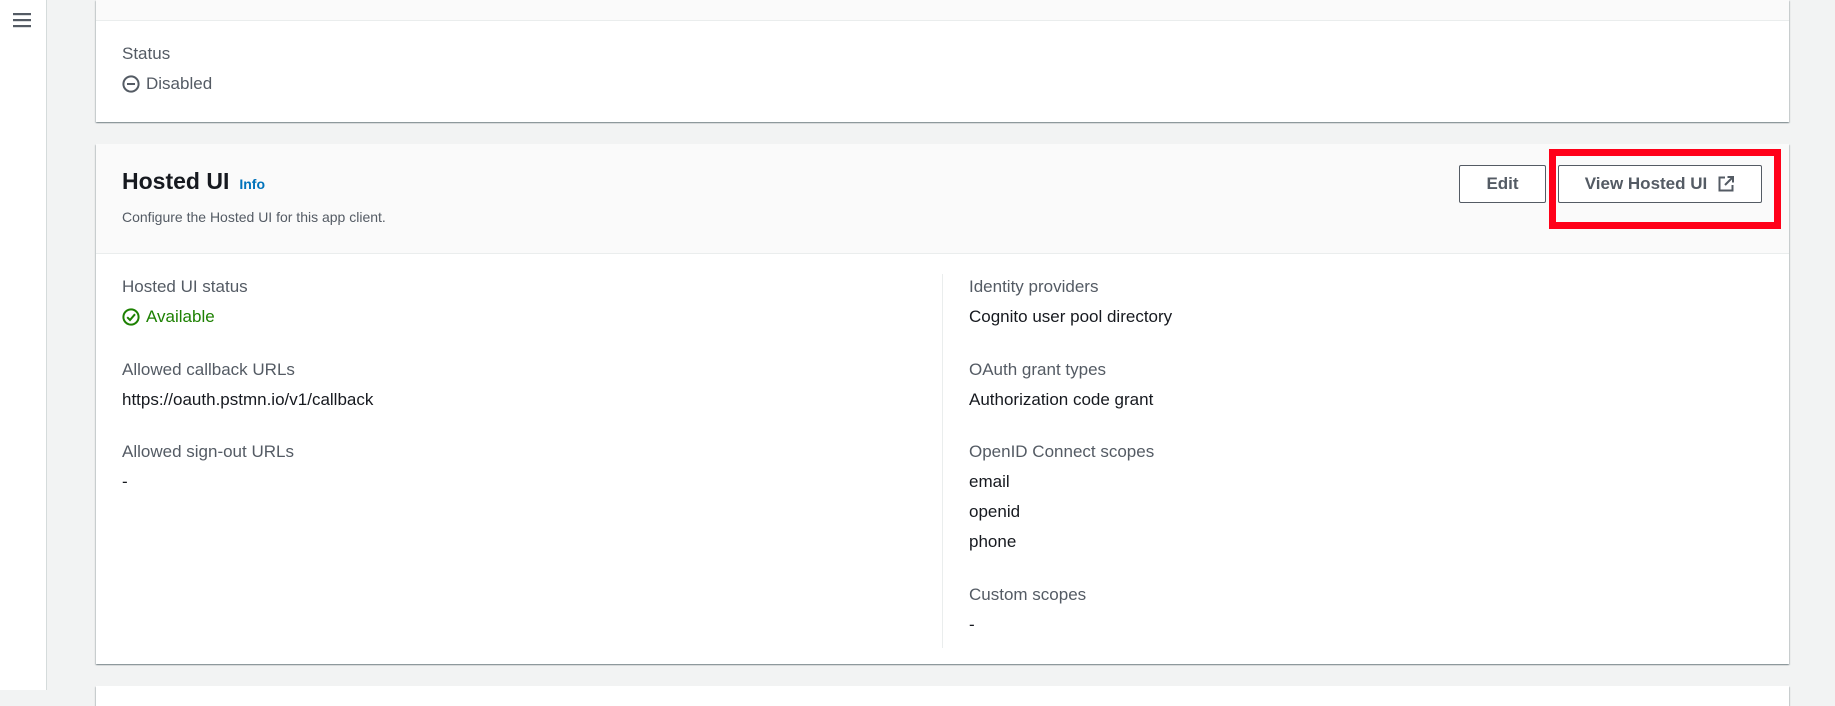 The image size is (1835, 706). Describe the element at coordinates (125, 481) in the screenshot. I see `signout-urls-value: -` at that location.